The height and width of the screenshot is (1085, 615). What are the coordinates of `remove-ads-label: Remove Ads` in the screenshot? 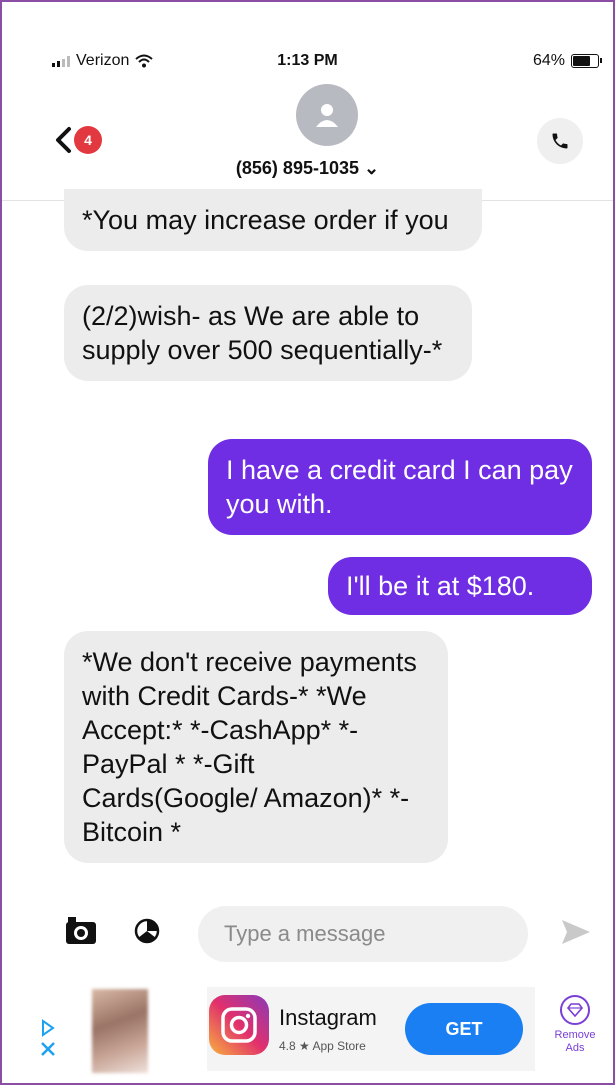 It's located at (575, 1041).